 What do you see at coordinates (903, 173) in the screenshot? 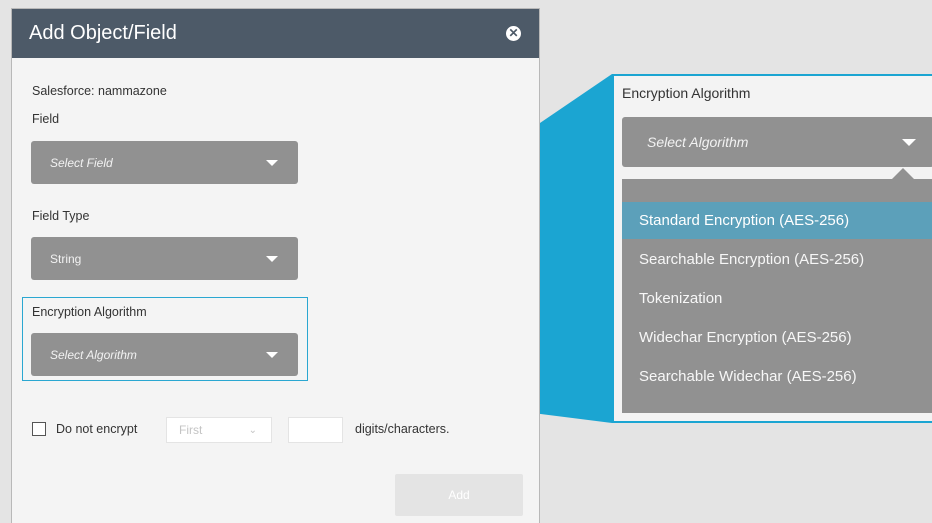
I see `dropdown-notch` at bounding box center [903, 173].